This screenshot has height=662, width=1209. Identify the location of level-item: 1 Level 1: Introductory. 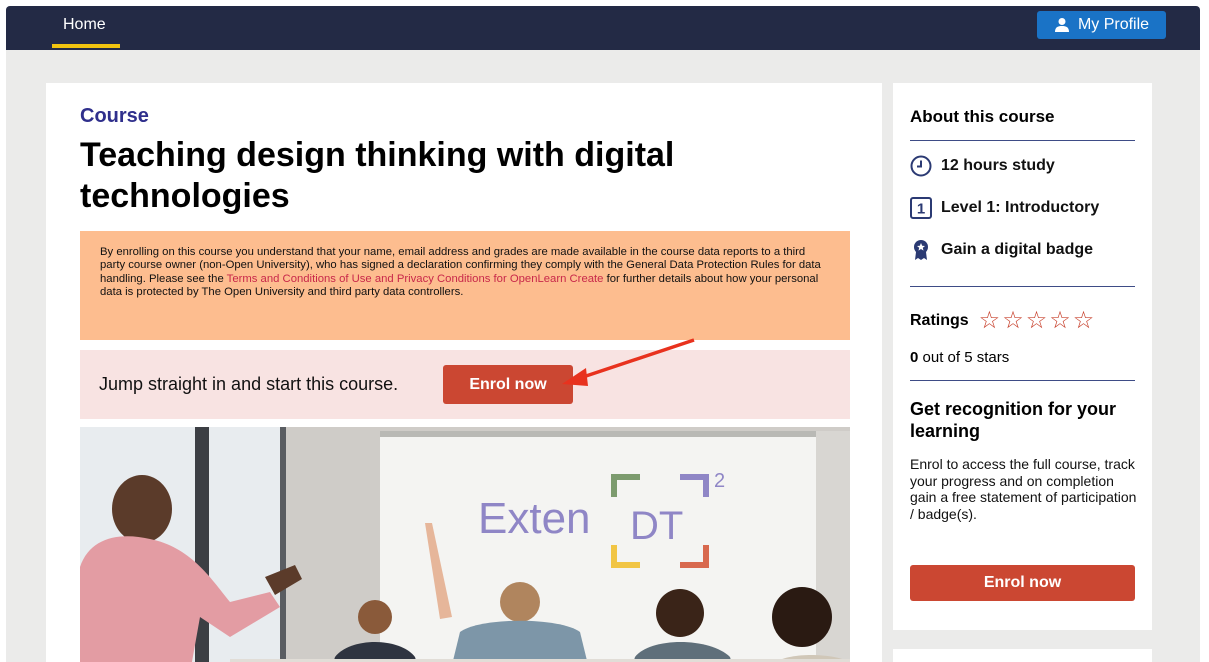
(1004, 208).